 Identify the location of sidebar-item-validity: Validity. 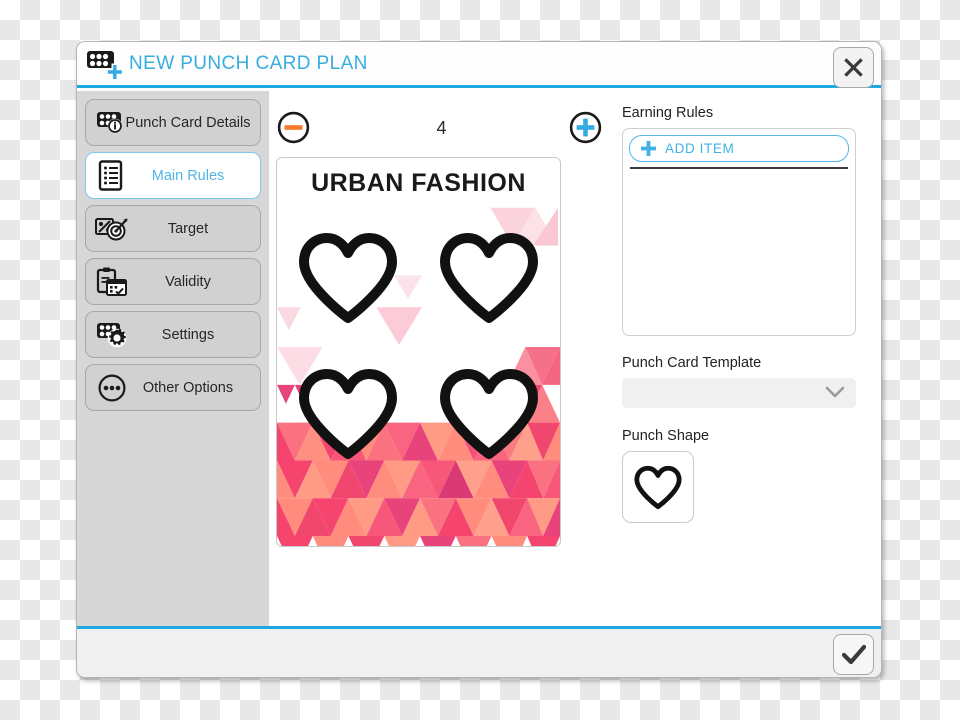
(173, 281).